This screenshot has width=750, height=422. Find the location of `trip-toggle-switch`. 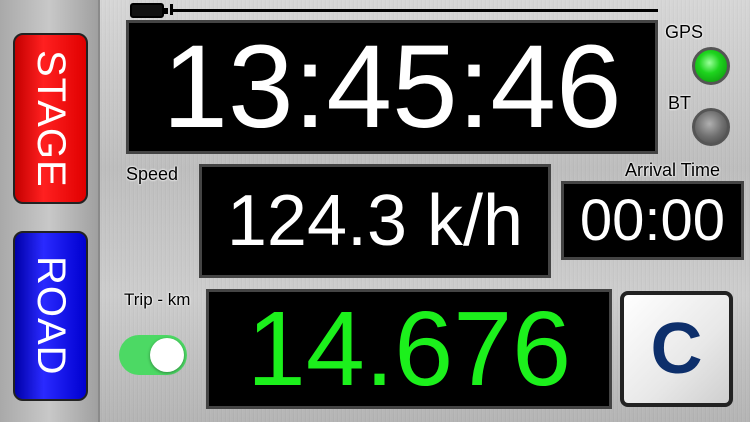

trip-toggle-switch is located at coordinates (153, 355).